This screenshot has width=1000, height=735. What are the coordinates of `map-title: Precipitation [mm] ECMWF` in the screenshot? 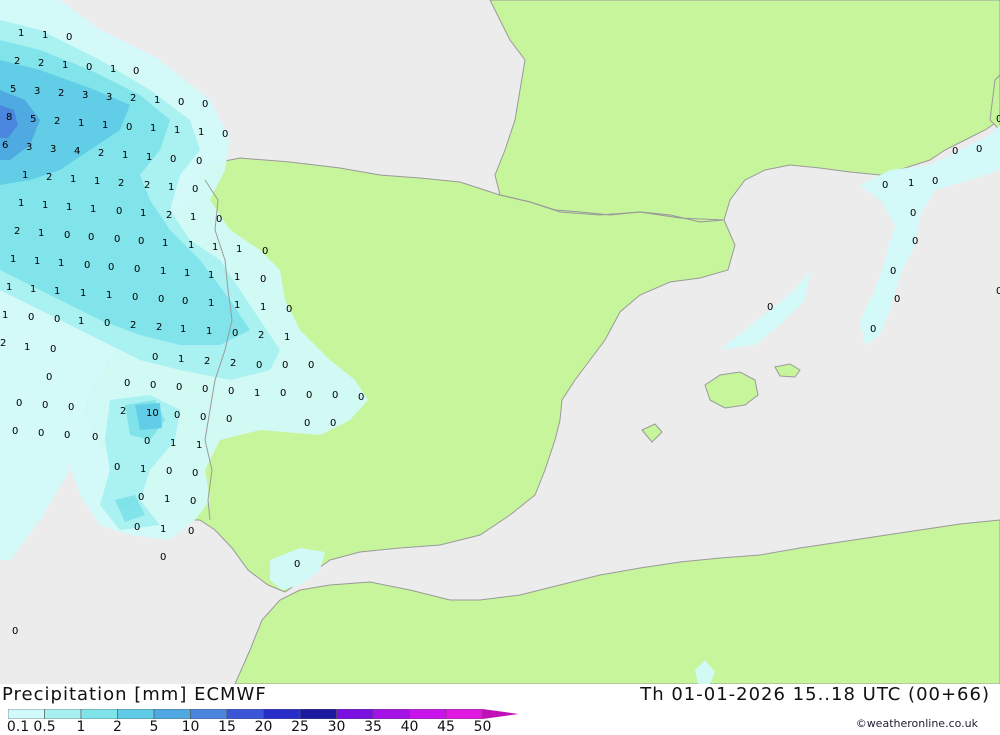 It's located at (134, 694).